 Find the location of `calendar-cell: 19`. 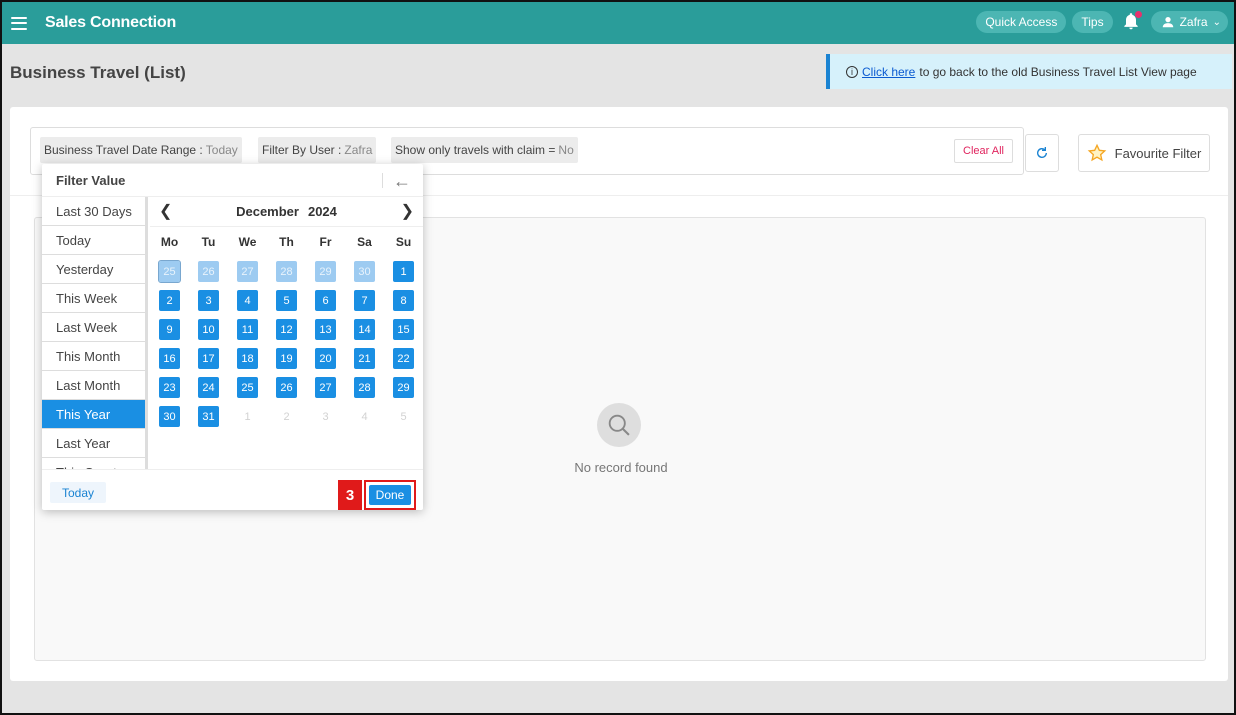

calendar-cell: 19 is located at coordinates (286, 362).